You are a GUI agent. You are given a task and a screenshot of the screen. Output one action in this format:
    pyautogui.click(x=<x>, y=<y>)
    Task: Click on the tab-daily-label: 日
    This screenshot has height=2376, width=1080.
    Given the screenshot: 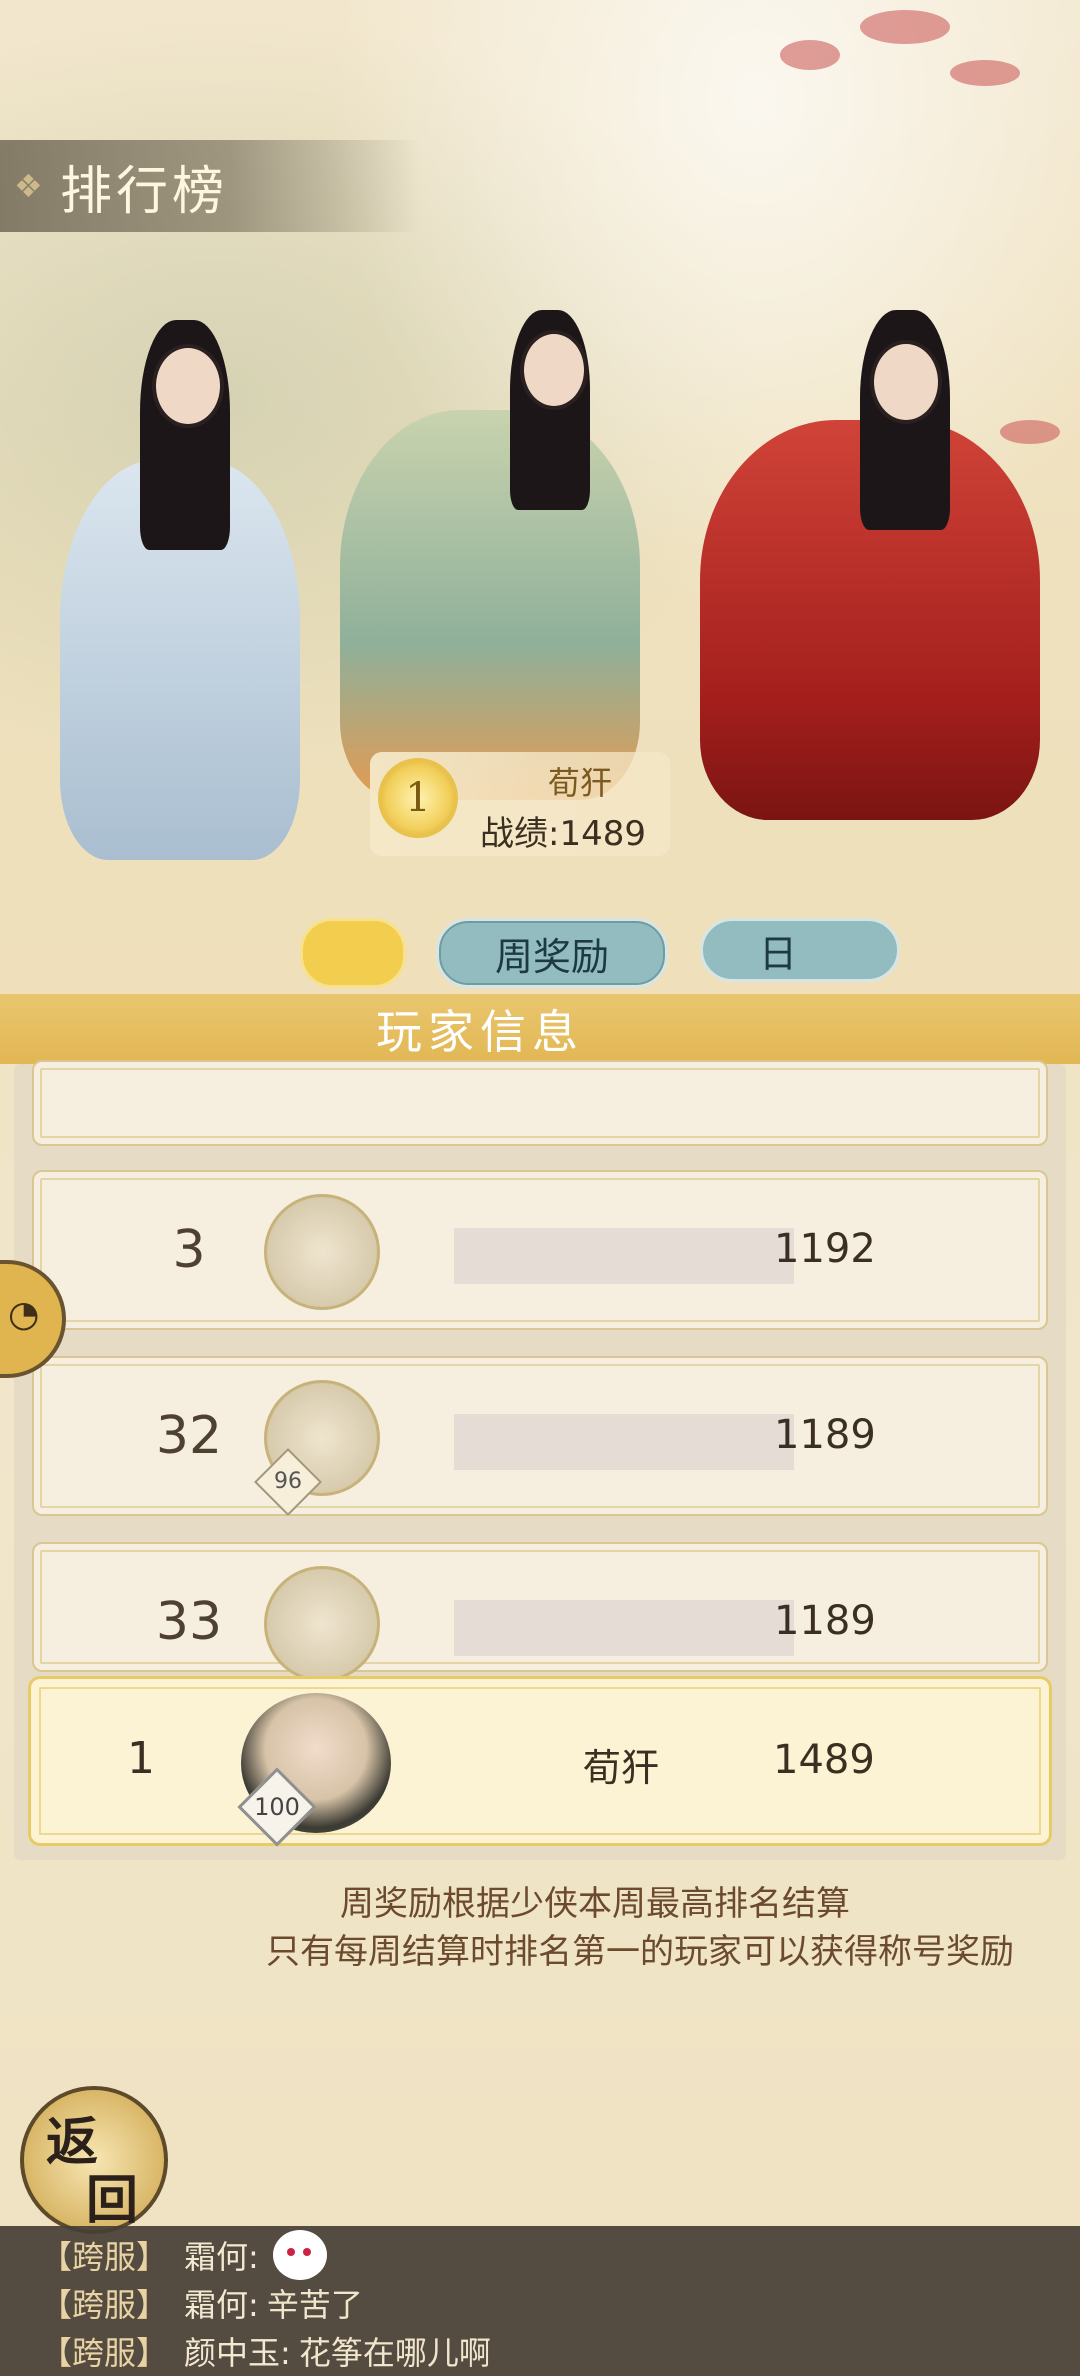 What is the action you would take?
    pyautogui.click(x=778, y=953)
    